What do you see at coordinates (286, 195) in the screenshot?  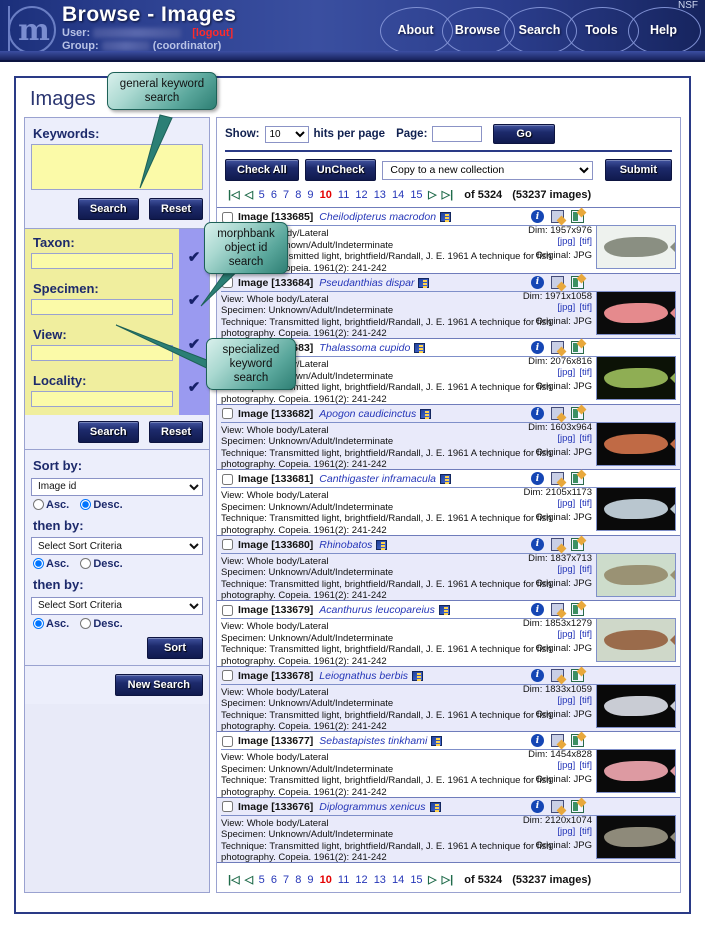 I see `page-link-7: 7` at bounding box center [286, 195].